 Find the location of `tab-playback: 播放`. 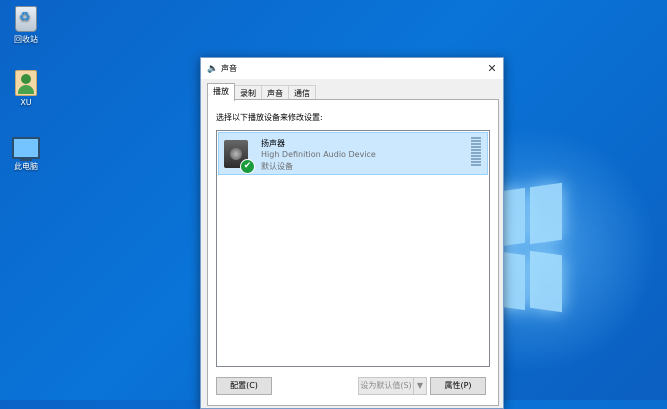

tab-playback: 播放 is located at coordinates (221, 92).